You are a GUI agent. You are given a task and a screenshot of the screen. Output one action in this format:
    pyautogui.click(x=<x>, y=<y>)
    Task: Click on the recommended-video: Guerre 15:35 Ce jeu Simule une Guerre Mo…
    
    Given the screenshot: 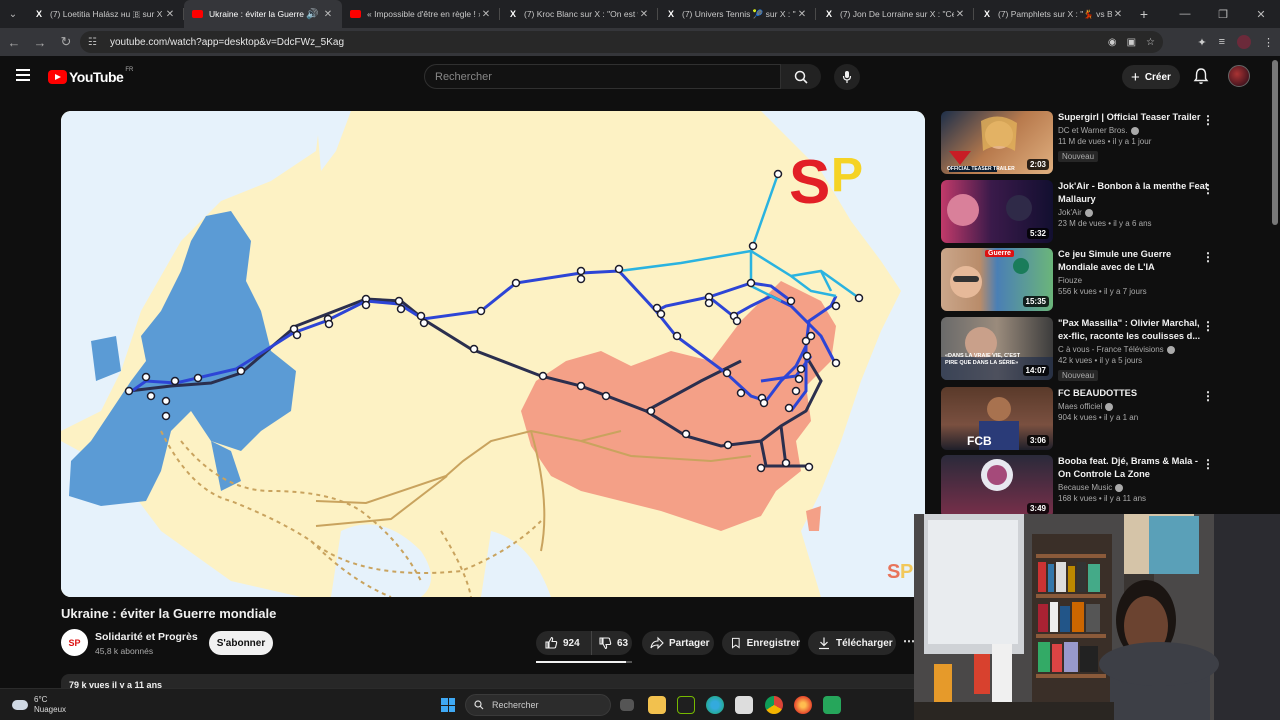 What is the action you would take?
    pyautogui.click(x=1106, y=280)
    